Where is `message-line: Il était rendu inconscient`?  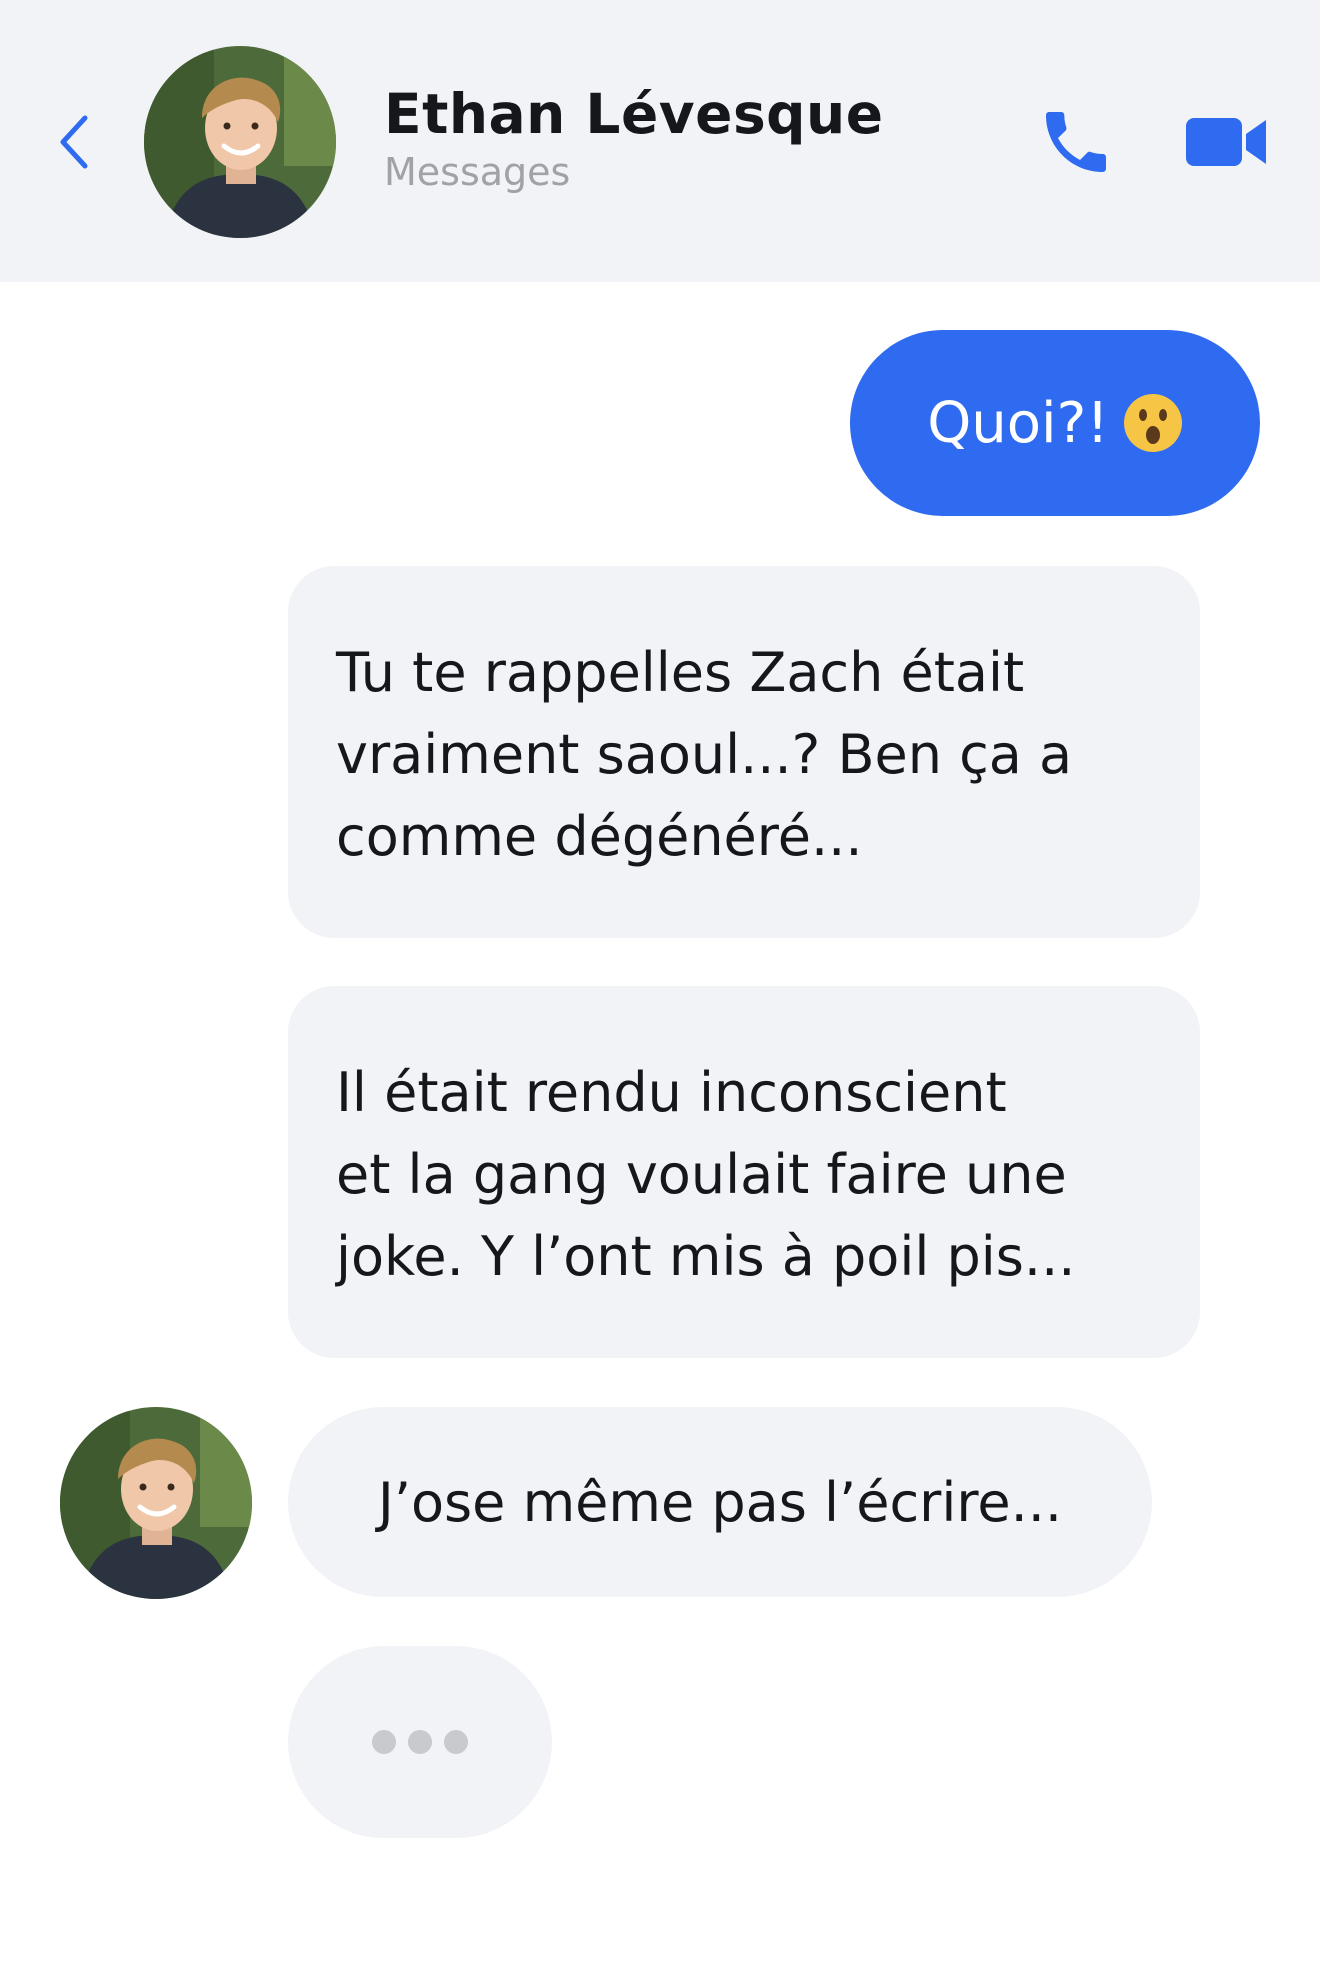
message-line: Il était rendu inconscient is located at coordinates (671, 1092).